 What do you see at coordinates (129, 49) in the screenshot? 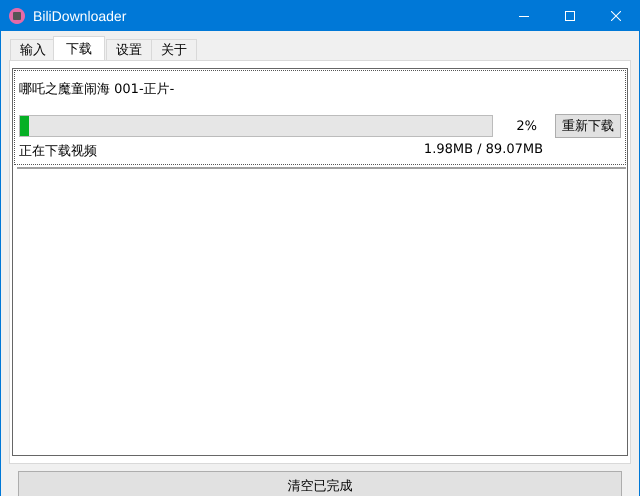
I see `tab: 设置` at bounding box center [129, 49].